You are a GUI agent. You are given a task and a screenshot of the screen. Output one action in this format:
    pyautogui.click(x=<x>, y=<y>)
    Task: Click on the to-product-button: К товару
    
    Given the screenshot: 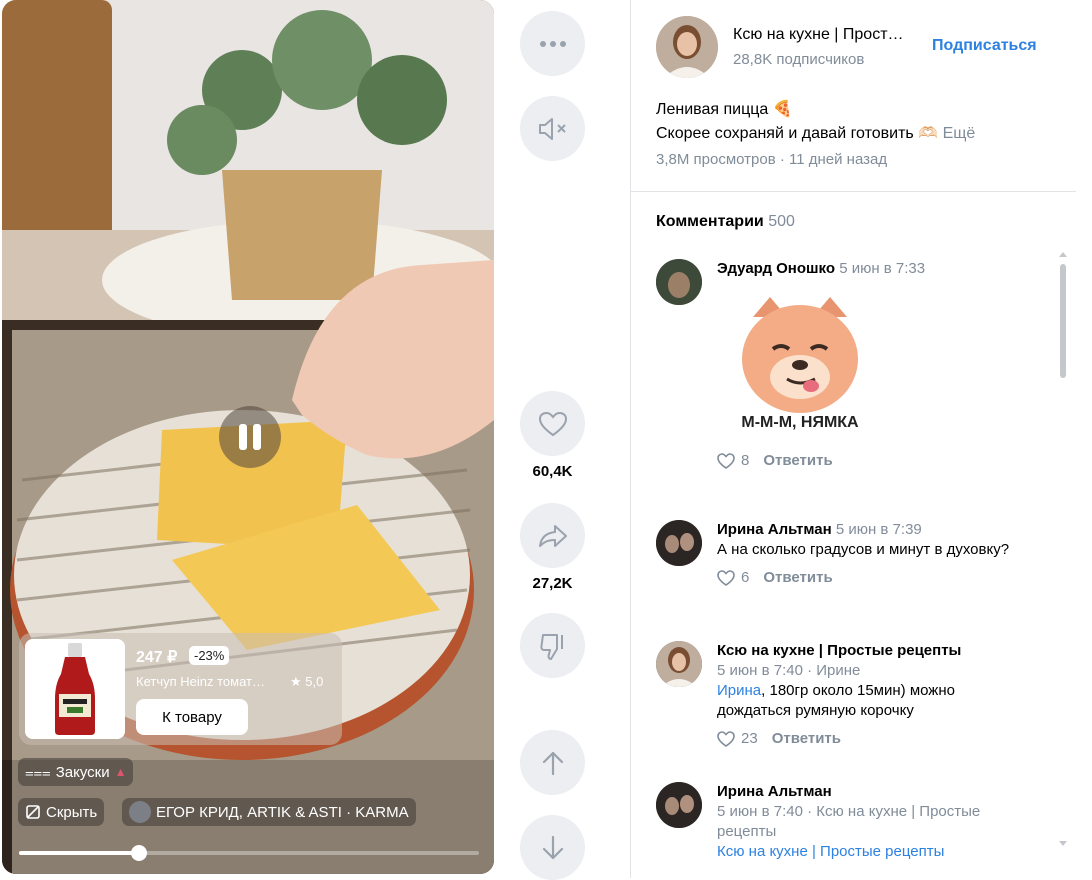 What is the action you would take?
    pyautogui.click(x=192, y=717)
    